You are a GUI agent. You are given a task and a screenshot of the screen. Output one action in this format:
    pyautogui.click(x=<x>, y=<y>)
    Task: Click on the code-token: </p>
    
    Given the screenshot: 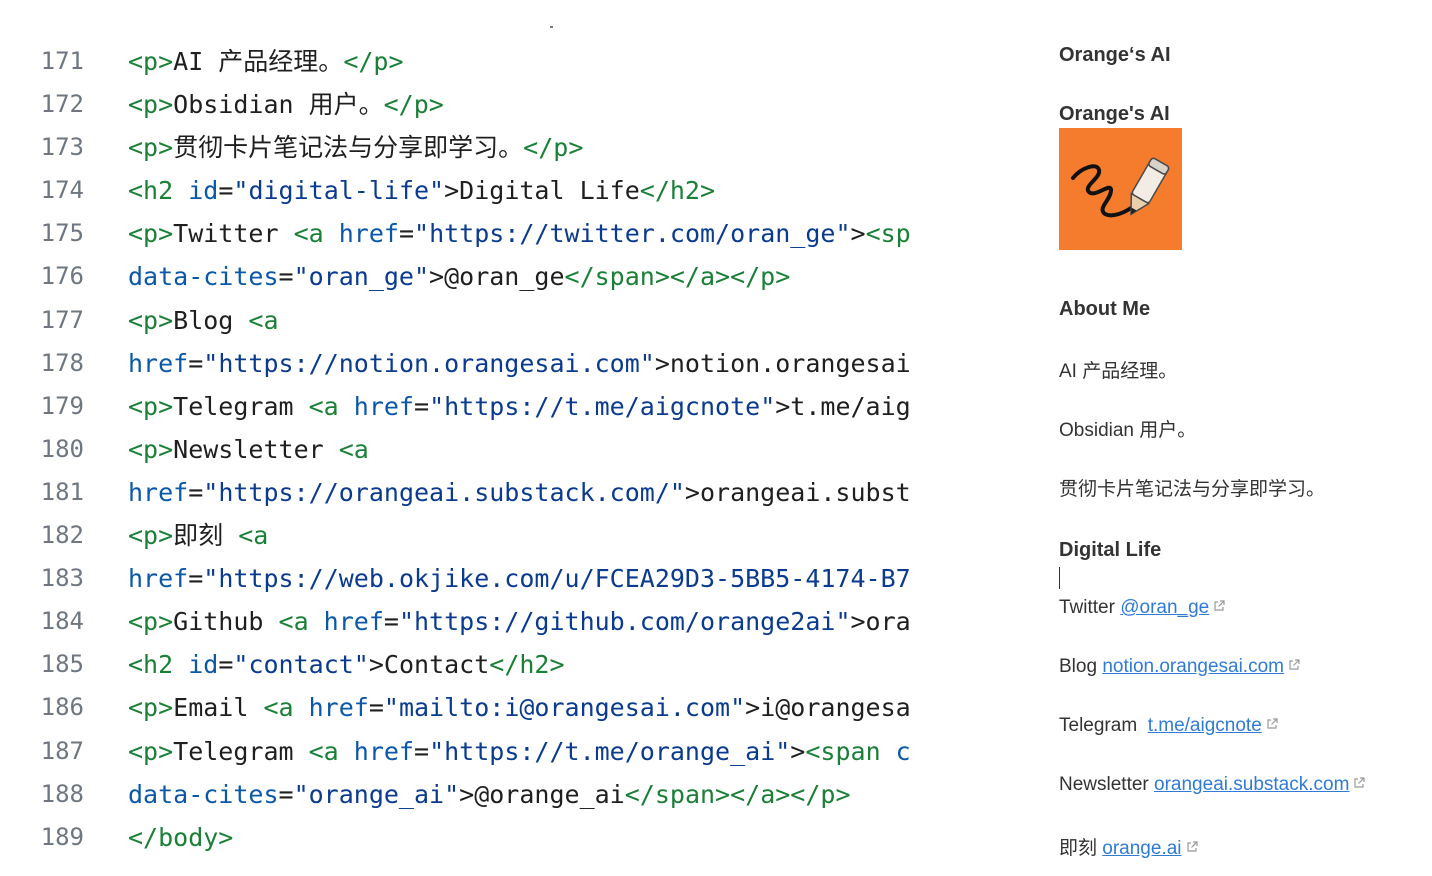 What is the action you would take?
    pyautogui.click(x=413, y=105)
    